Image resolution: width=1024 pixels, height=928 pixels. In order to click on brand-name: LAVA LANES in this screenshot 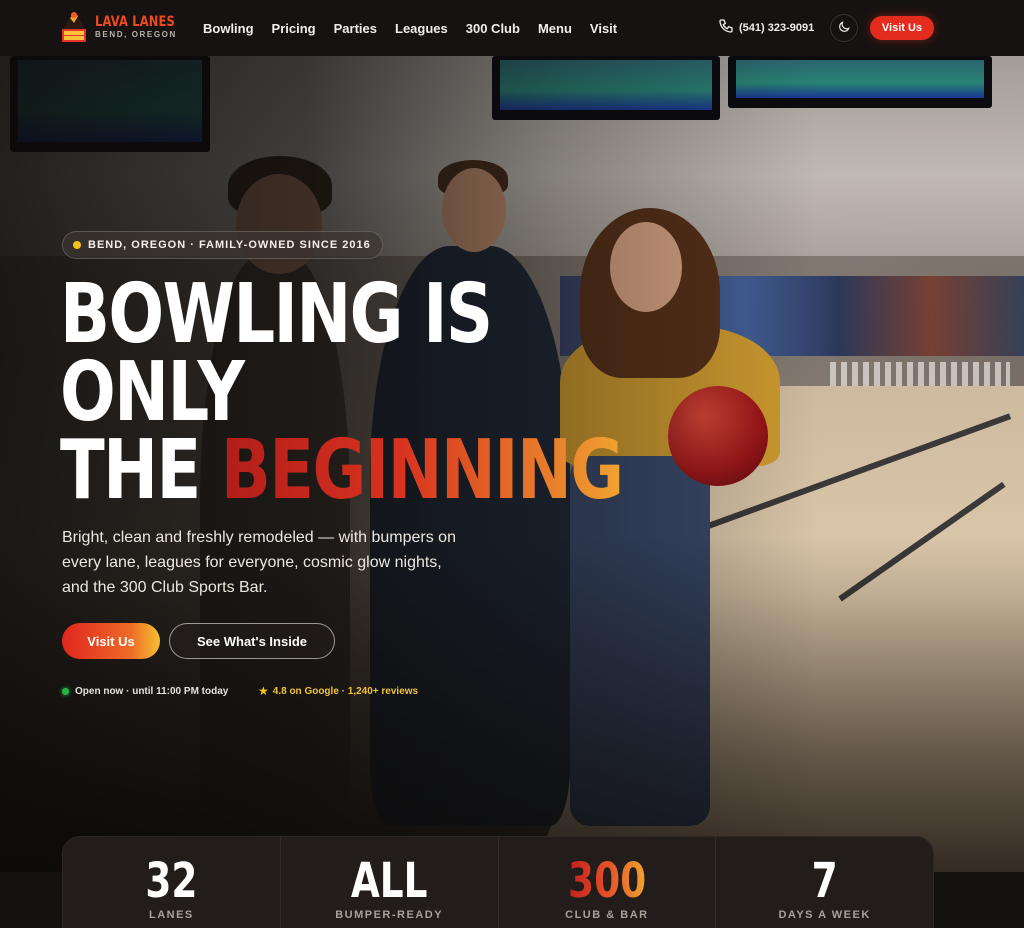, I will do `click(135, 22)`.